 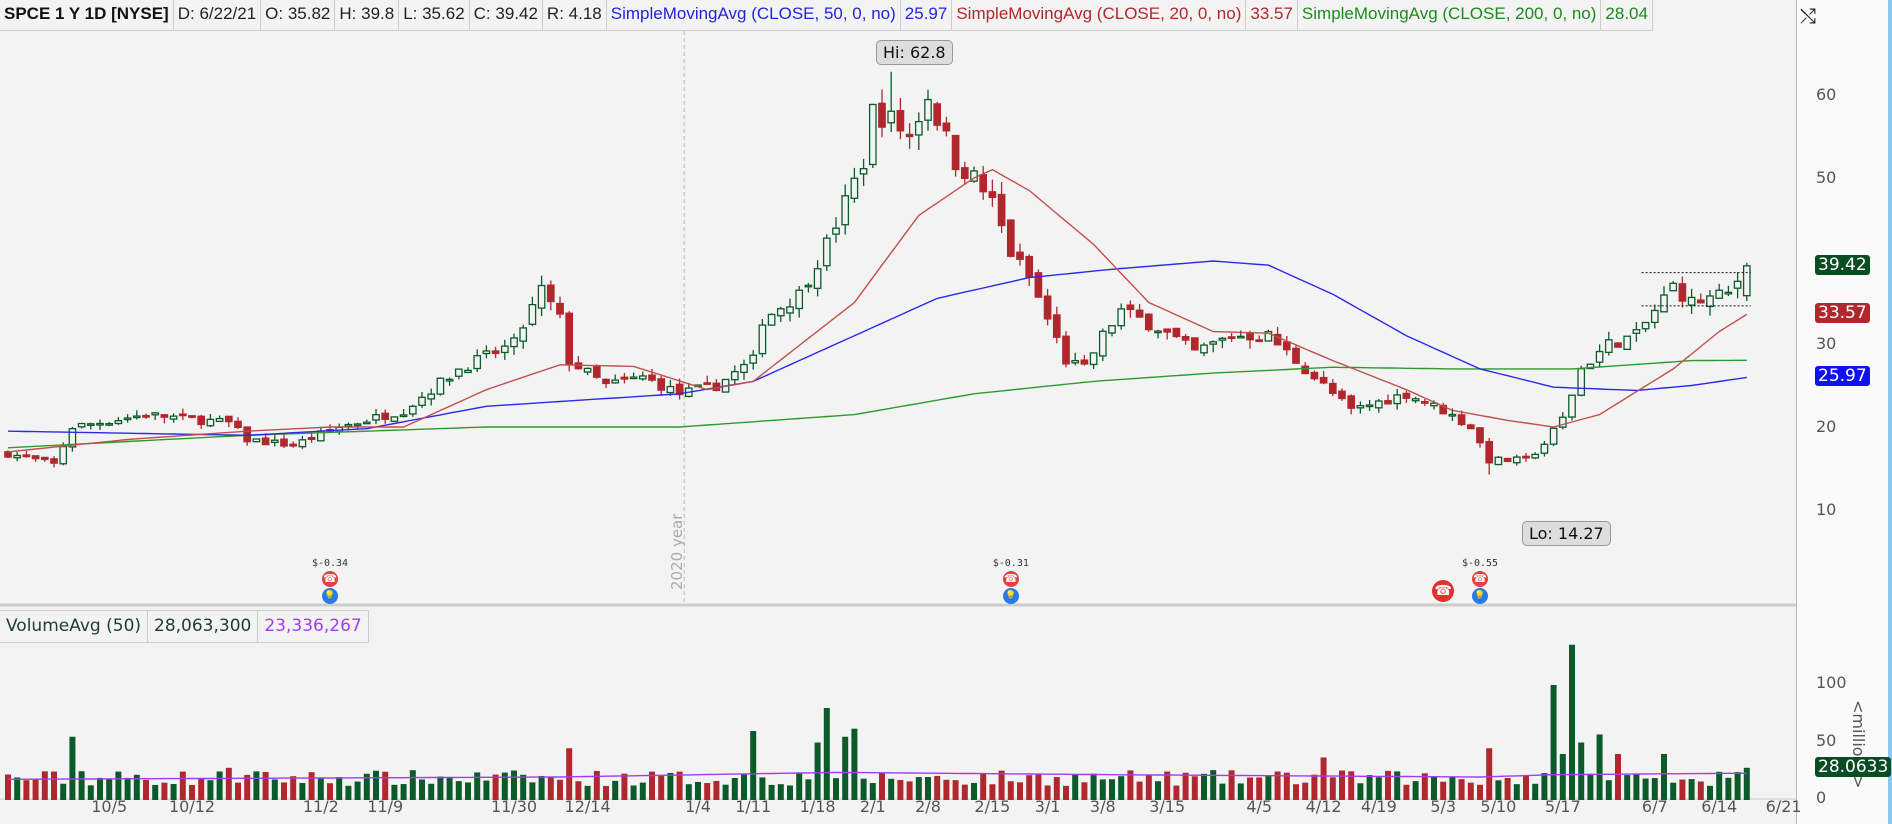 What do you see at coordinates (1808, 16) in the screenshot?
I see `toggle-panels-icon: ⤭` at bounding box center [1808, 16].